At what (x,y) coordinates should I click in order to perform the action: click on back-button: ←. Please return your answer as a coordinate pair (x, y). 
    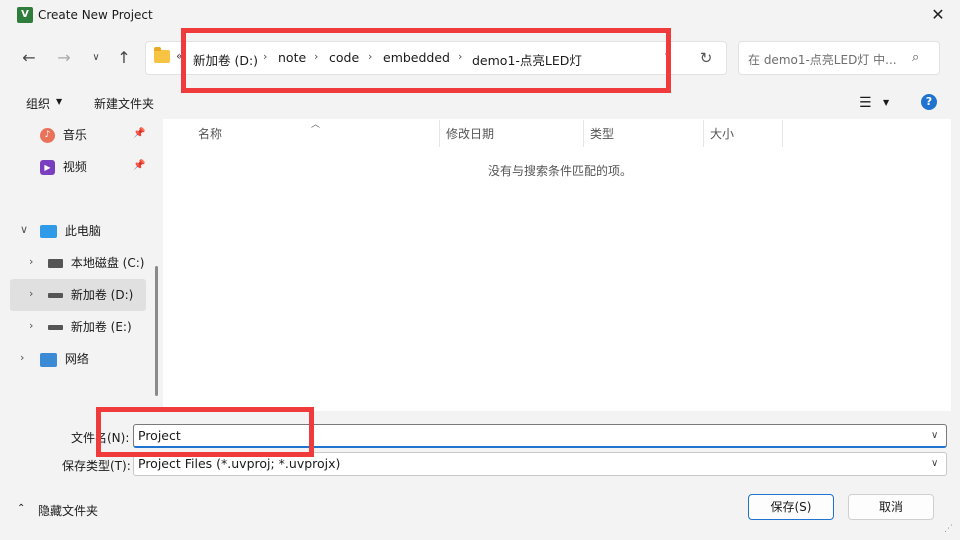
    Looking at the image, I should click on (29, 58).